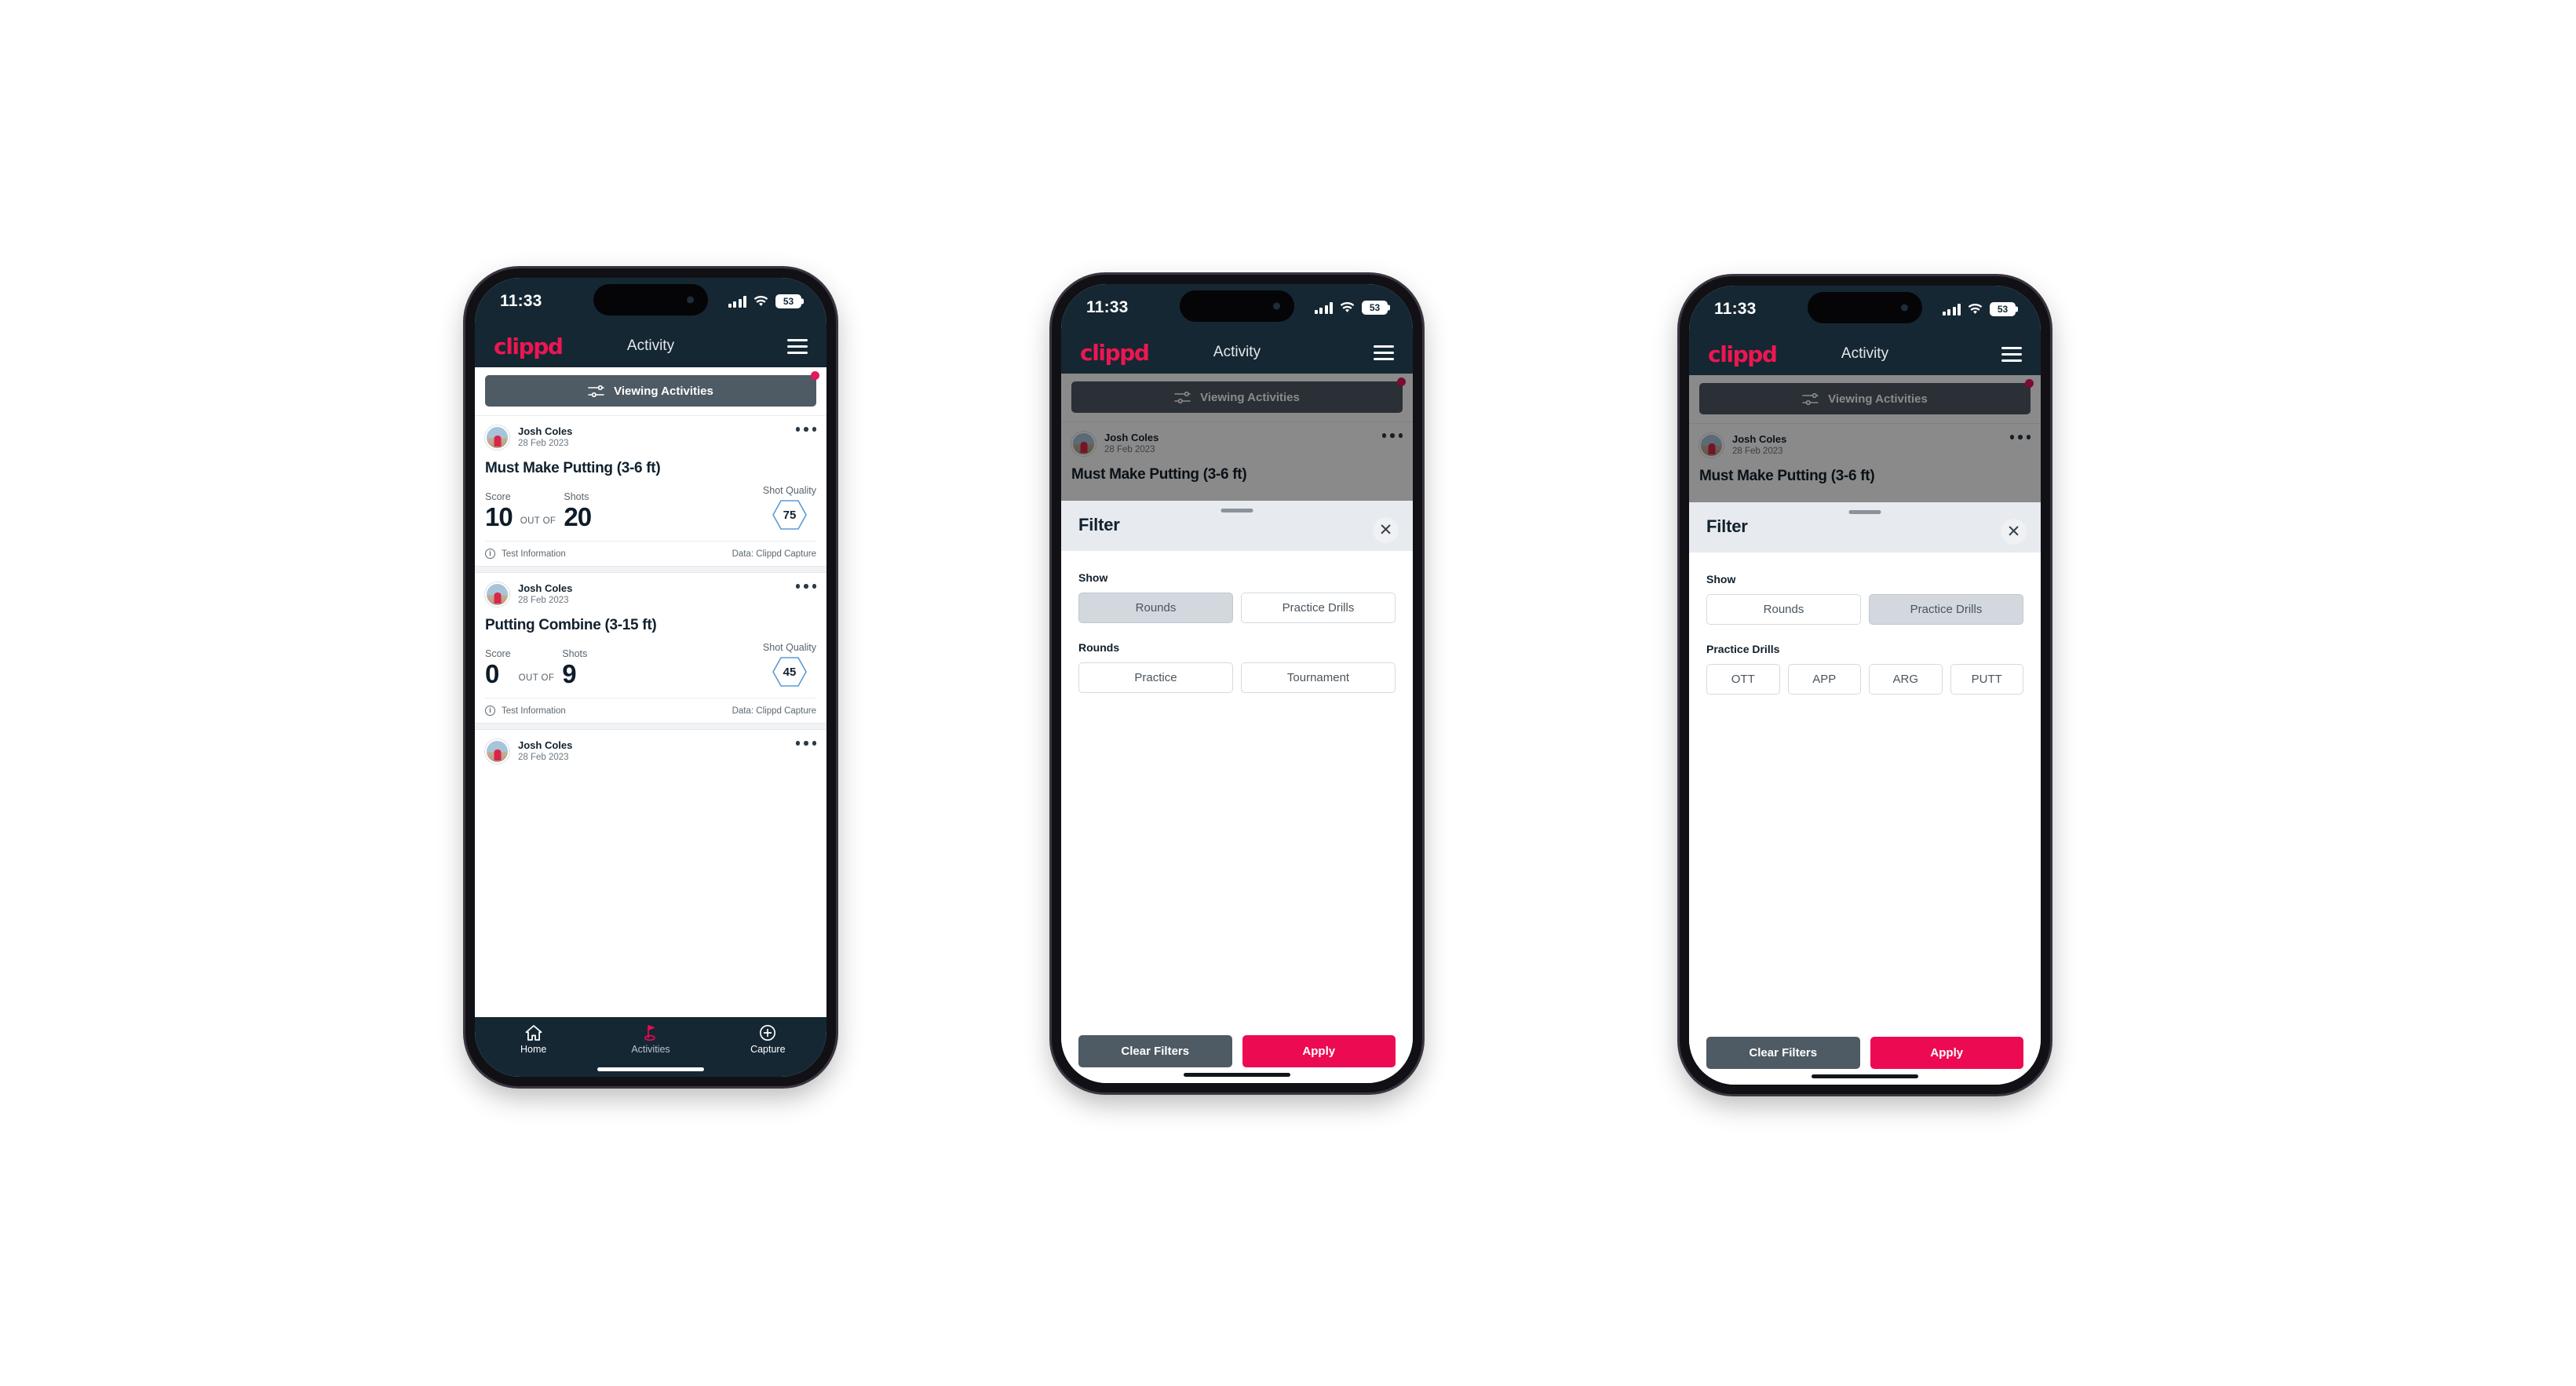  Describe the element at coordinates (1906, 679) in the screenshot. I see `drill-option-arg: ARG` at that location.